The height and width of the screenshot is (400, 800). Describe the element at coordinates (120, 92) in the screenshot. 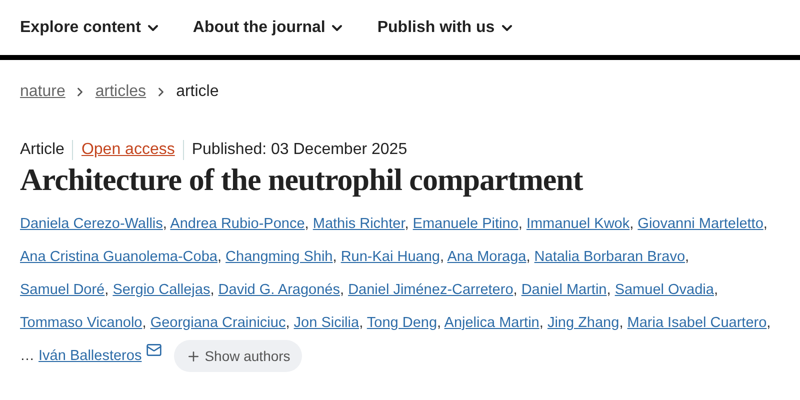

I see `breadcrumb-link: articles` at that location.